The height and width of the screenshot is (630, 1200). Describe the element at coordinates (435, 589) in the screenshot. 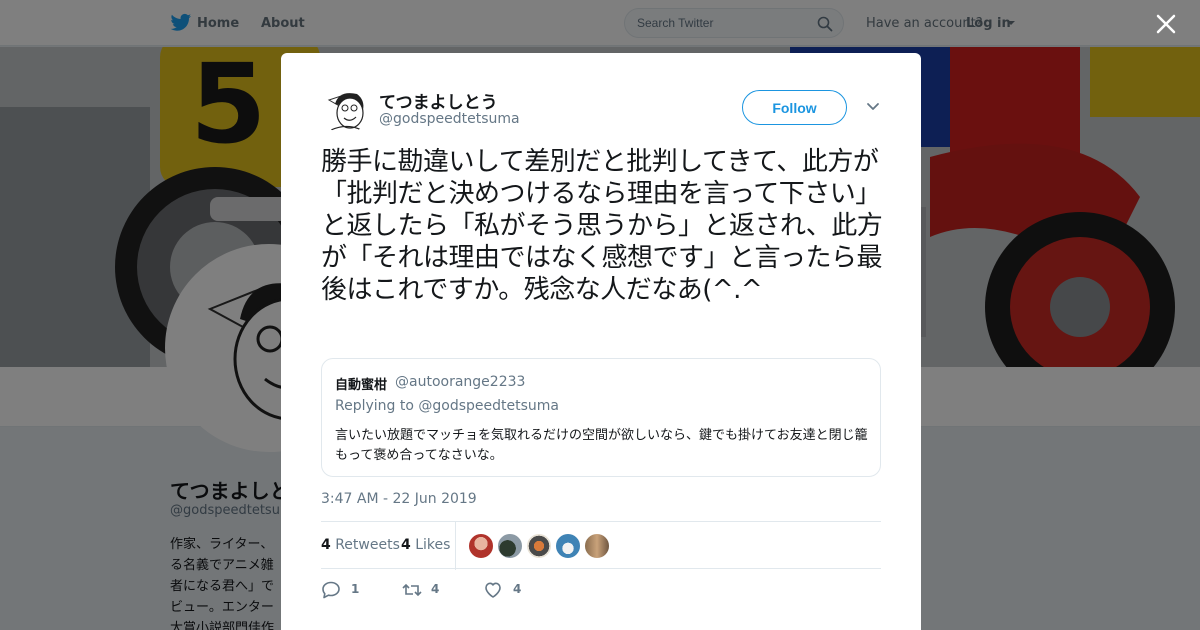

I see `retweet-count: 4` at that location.